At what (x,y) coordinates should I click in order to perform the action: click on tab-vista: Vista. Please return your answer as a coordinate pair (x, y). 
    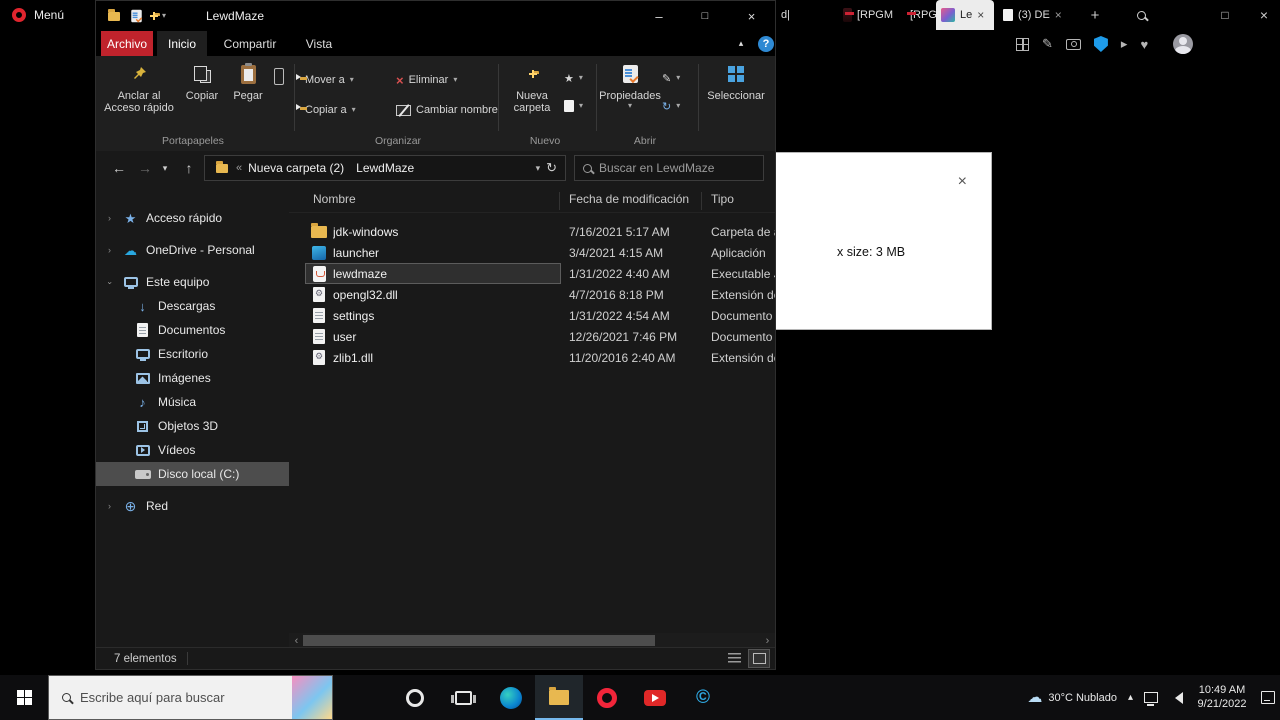
    Looking at the image, I should click on (319, 43).